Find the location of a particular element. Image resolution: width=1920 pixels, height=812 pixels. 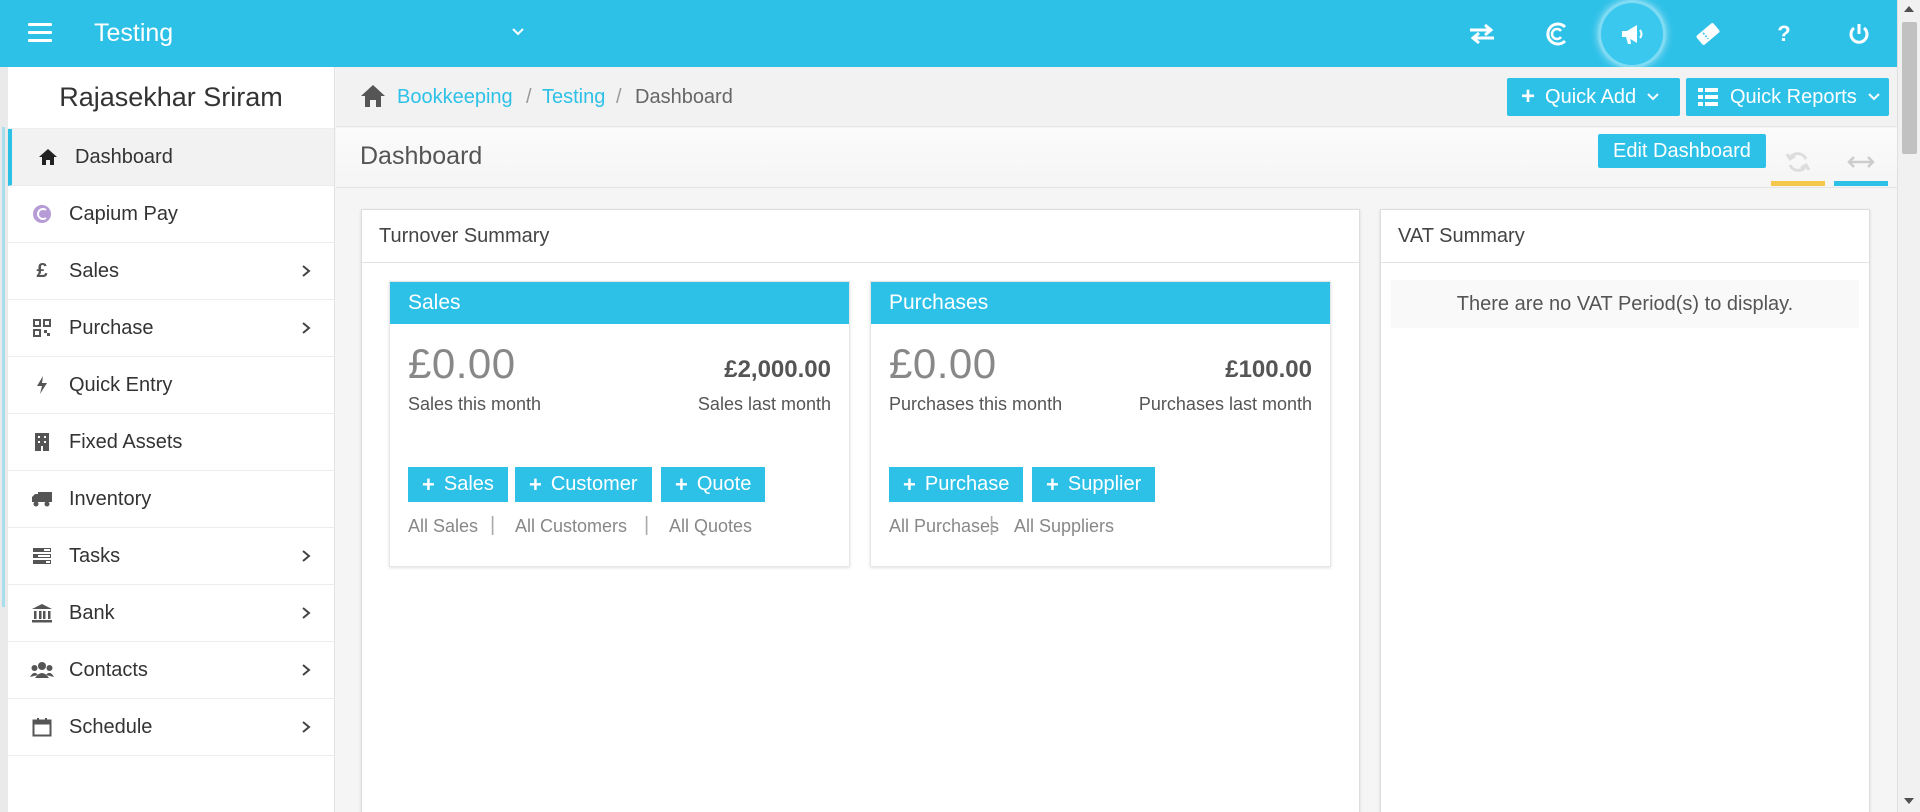

quick-add-button: + Quick Add is located at coordinates (1593, 97).